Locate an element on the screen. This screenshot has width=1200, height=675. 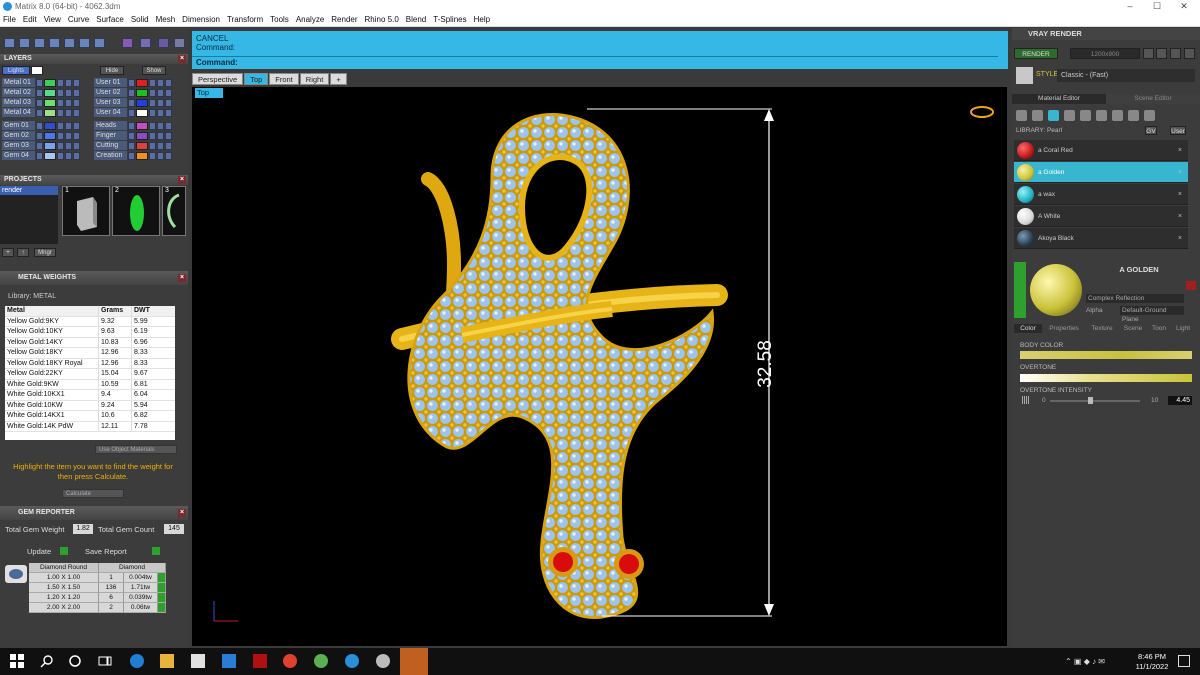
pearl-icon is located at coordinates (1053, 115).